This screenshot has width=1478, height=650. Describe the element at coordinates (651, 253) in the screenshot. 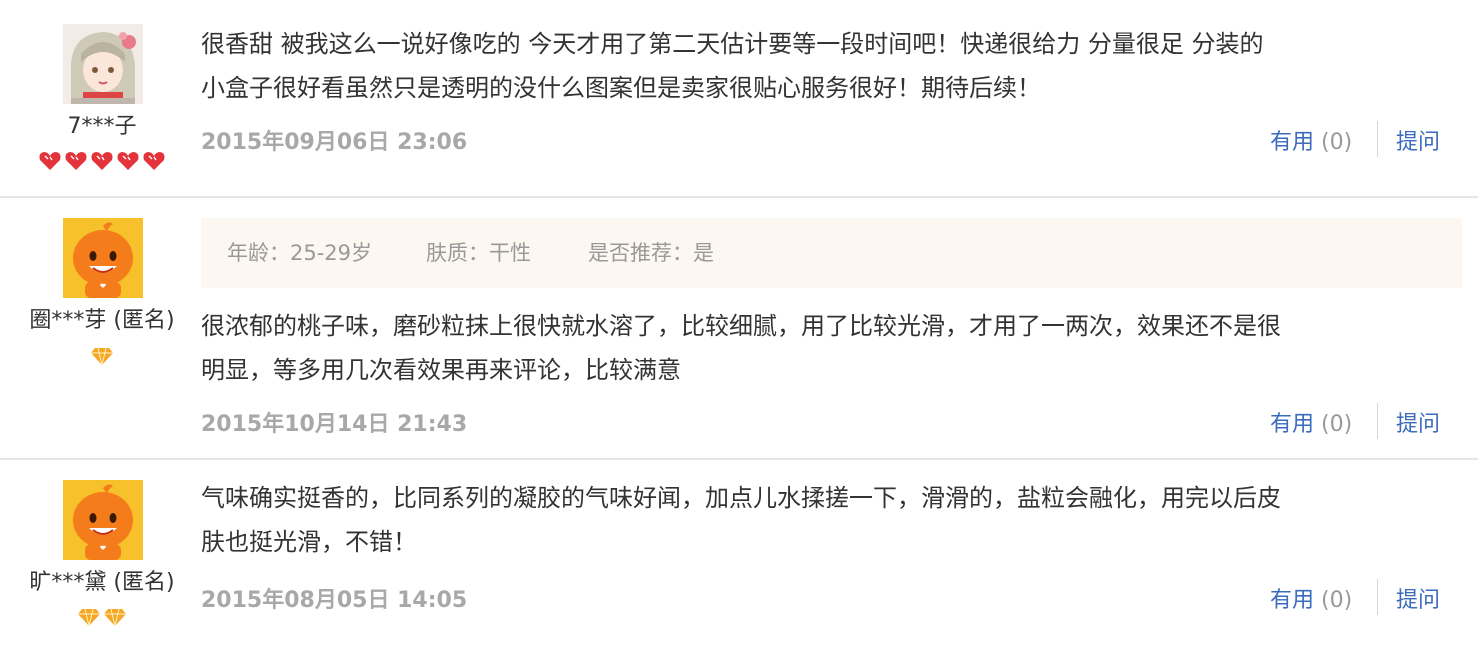

I see `tag-recommend: 是否推荐：是` at that location.